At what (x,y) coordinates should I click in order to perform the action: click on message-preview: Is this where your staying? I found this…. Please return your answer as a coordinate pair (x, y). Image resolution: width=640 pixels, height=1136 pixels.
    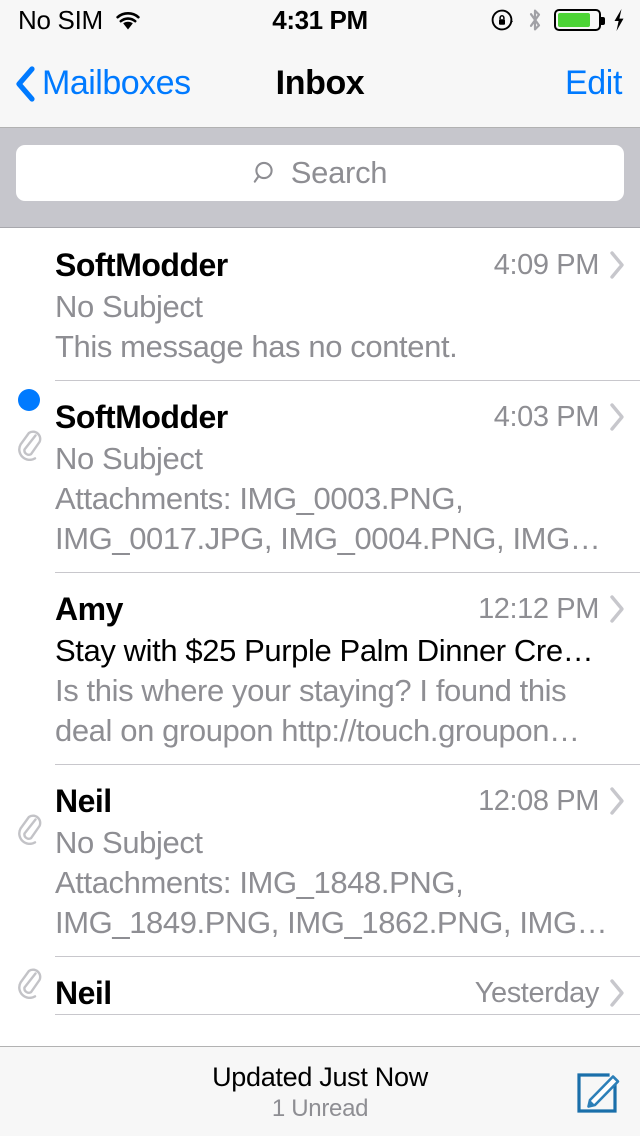
    Looking at the image, I should click on (317, 710).